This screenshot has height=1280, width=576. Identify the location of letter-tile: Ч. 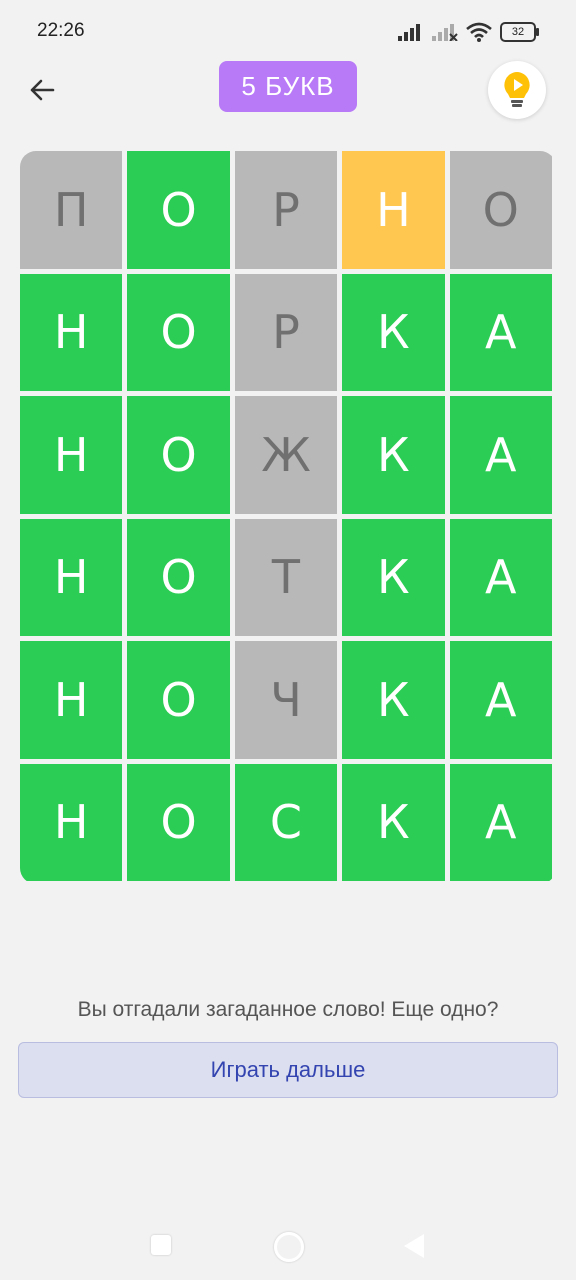
(286, 700).